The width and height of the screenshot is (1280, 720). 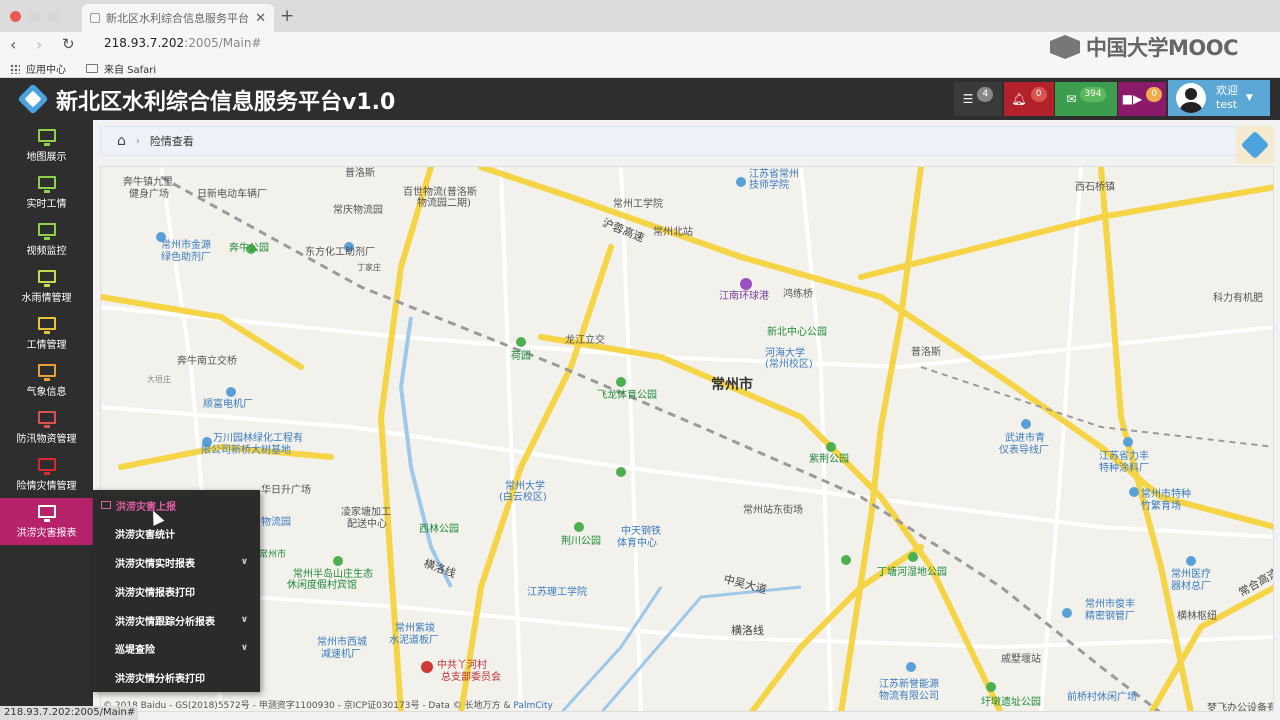 What do you see at coordinates (367, 524) in the screenshot?
I see `map-label: 配送中心` at bounding box center [367, 524].